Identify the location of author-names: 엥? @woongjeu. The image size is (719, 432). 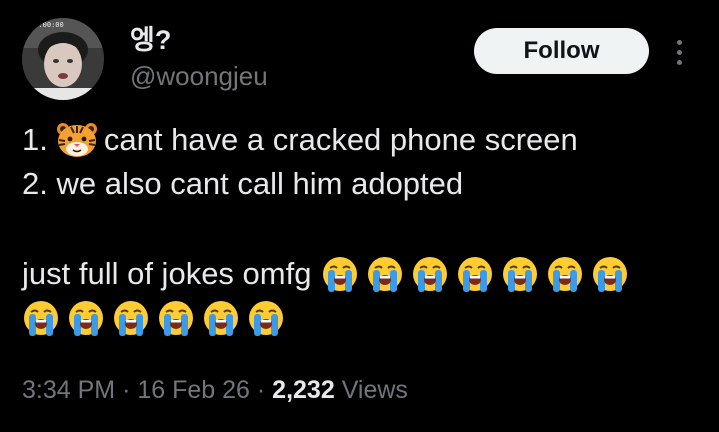
(199, 58).